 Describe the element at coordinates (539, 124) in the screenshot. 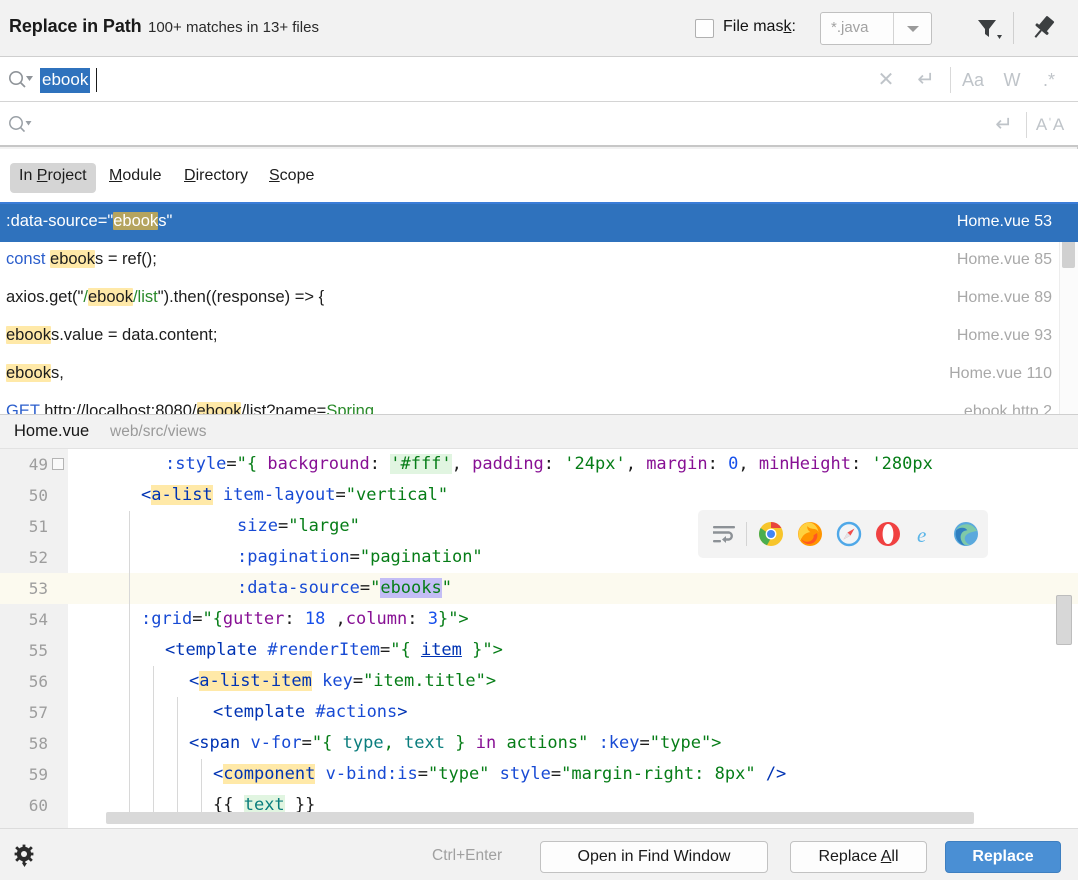

I see `replace-field-row: ↵ AˈA` at that location.